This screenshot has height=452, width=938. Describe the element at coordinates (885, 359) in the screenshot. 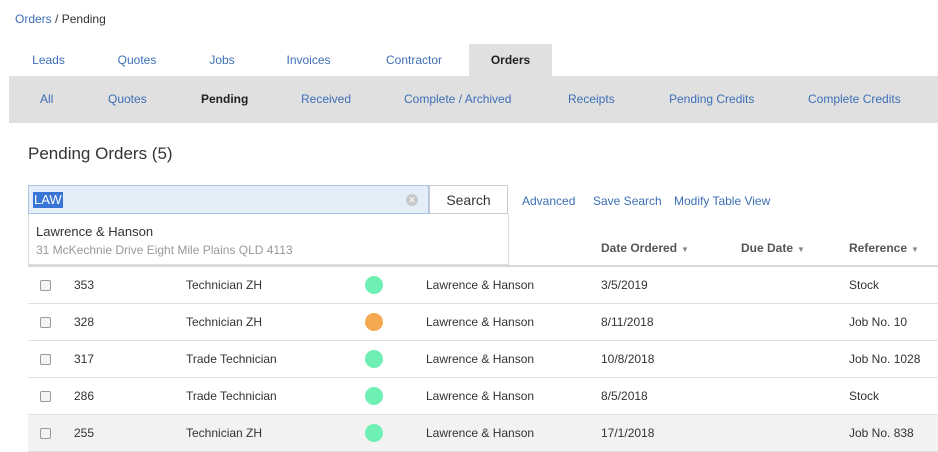

I see `reference: Job No. 1028` at that location.